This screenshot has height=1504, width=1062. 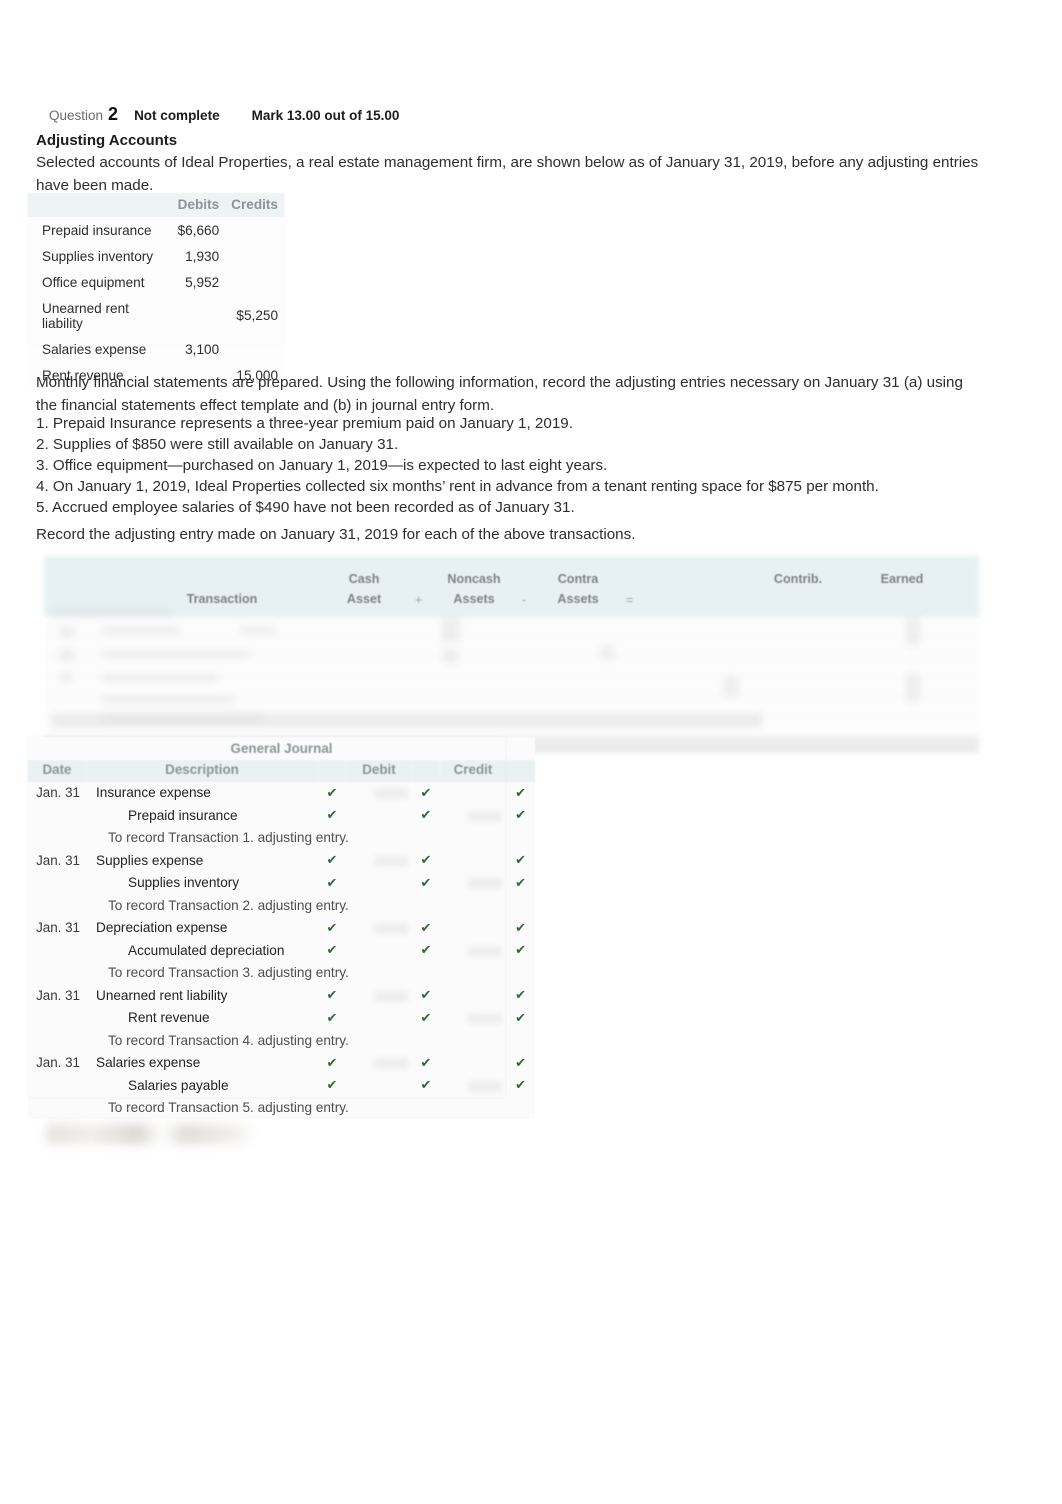 I want to click on effects-template-blurred-body, so click(x=511, y=655).